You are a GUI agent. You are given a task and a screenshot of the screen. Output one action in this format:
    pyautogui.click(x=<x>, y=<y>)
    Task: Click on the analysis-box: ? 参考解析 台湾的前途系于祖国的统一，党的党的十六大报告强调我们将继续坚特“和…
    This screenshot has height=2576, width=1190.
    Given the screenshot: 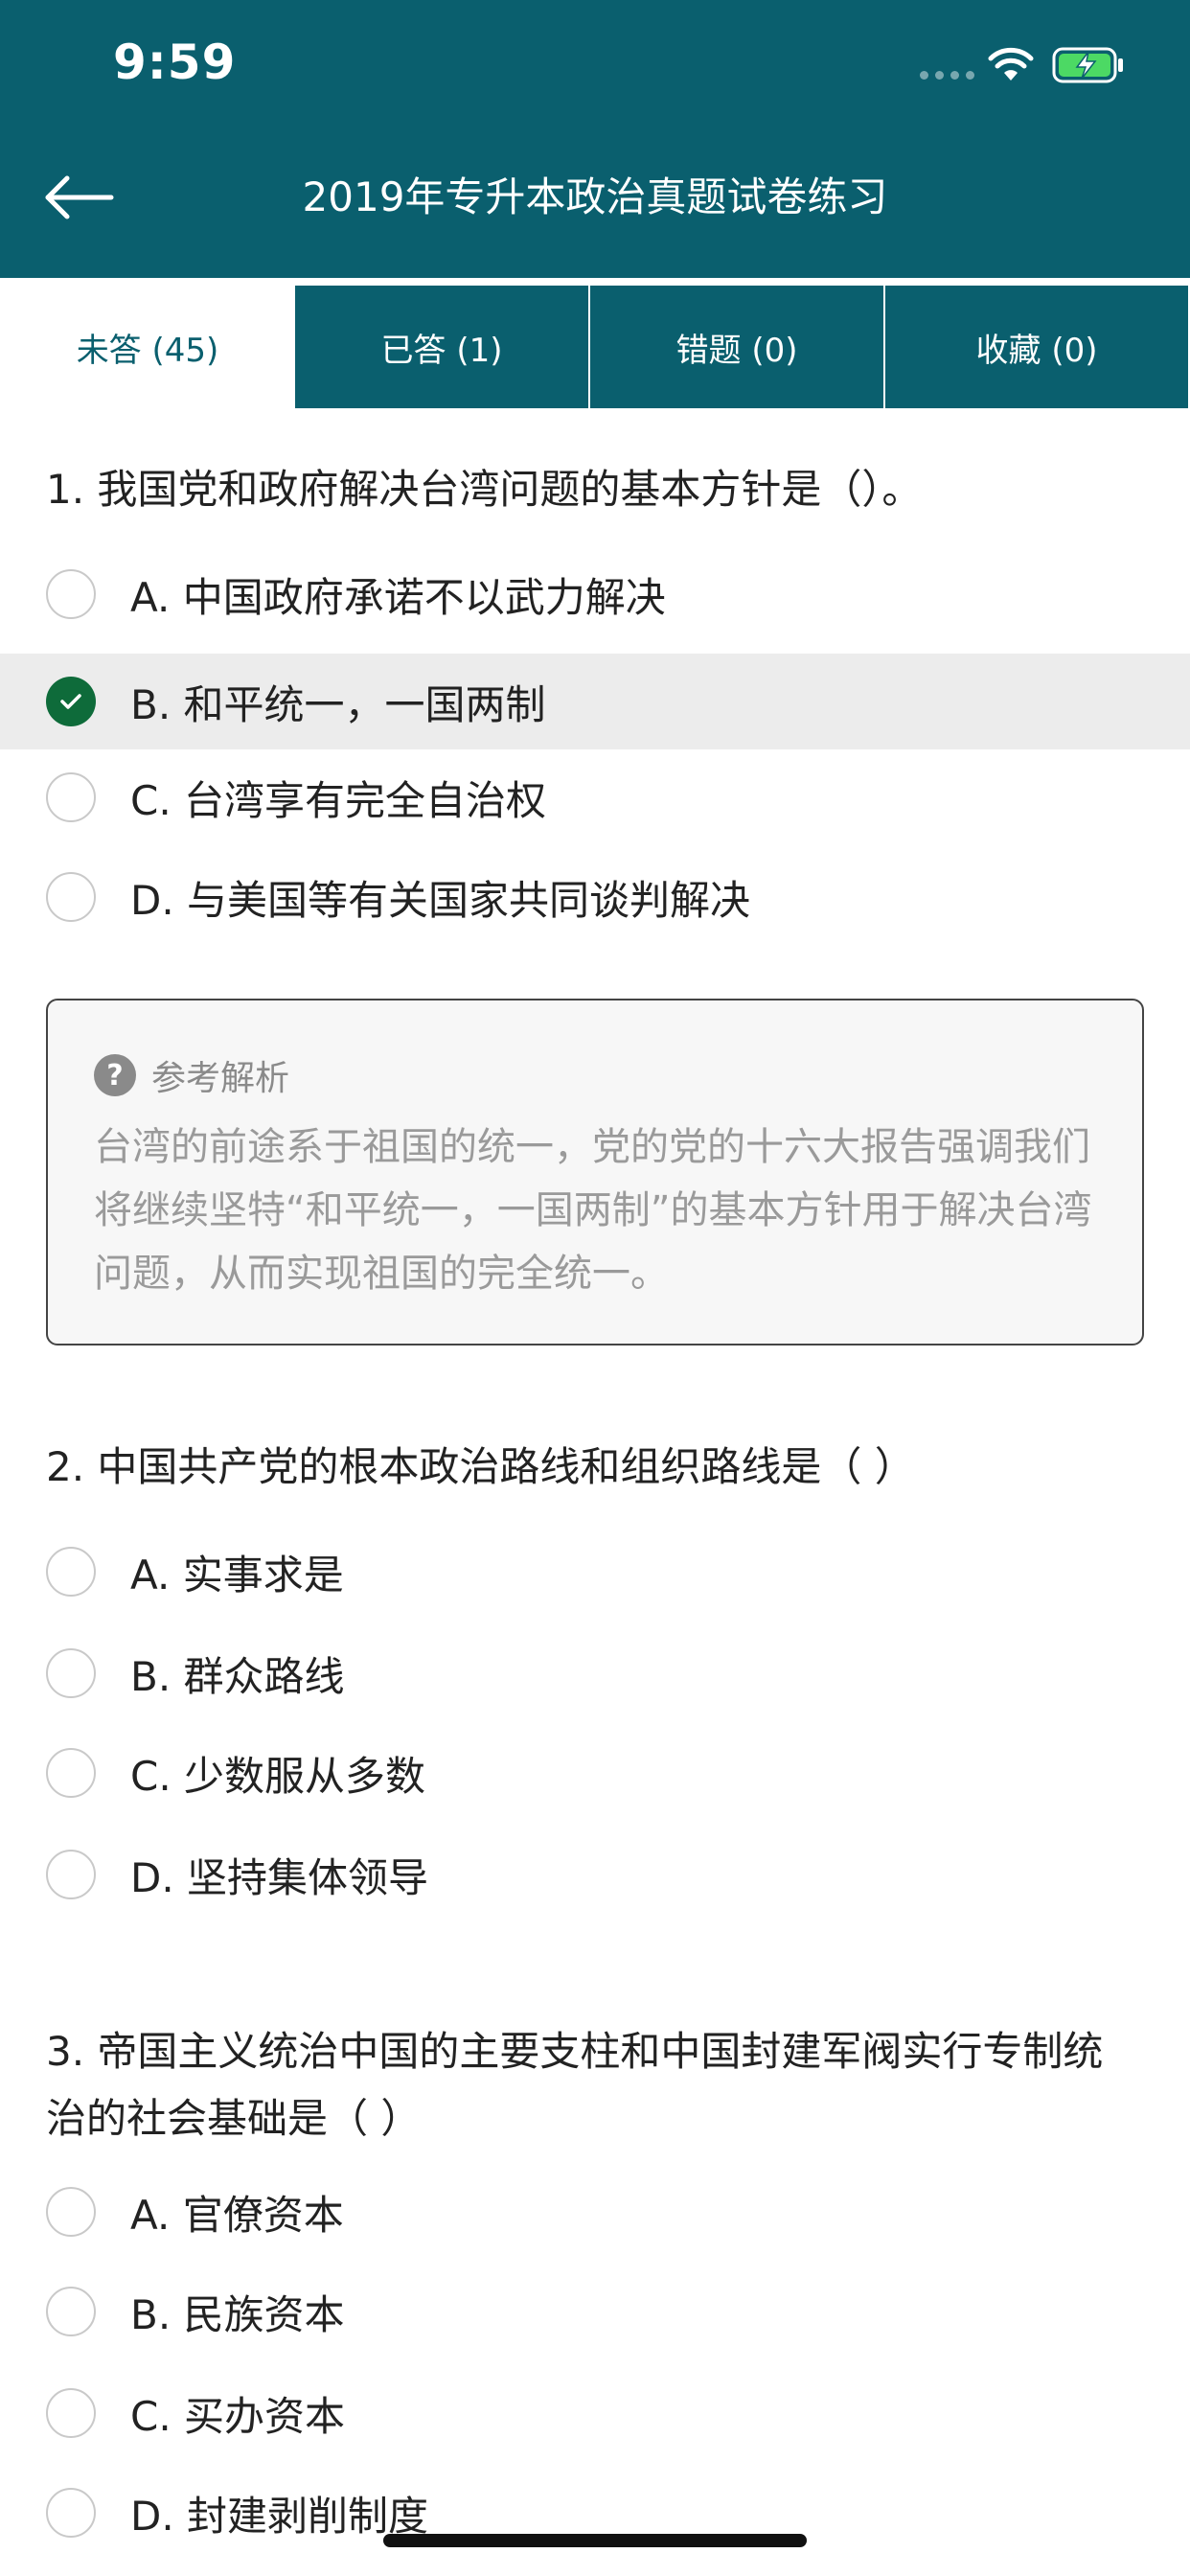 What is the action you would take?
    pyautogui.click(x=595, y=1172)
    